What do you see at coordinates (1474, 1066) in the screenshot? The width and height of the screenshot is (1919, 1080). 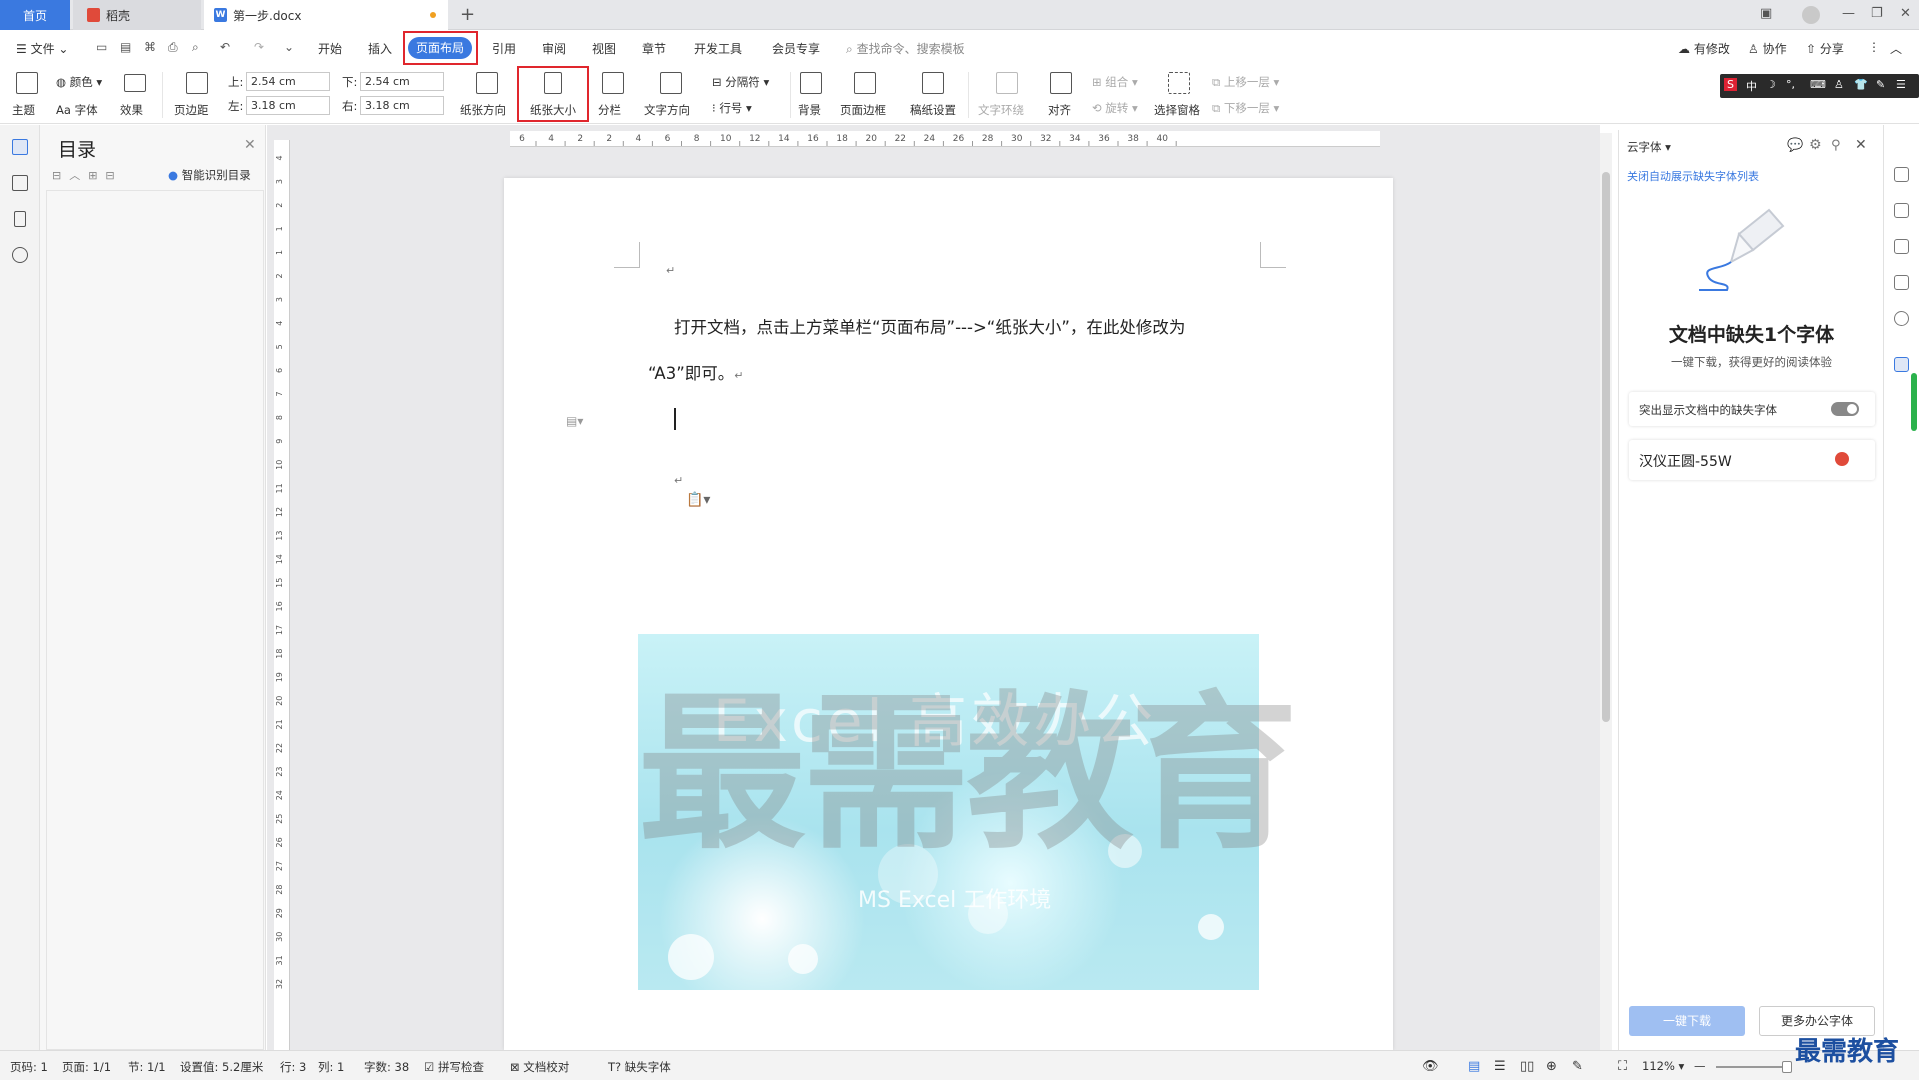 I see `page-view-icon: ▤` at bounding box center [1474, 1066].